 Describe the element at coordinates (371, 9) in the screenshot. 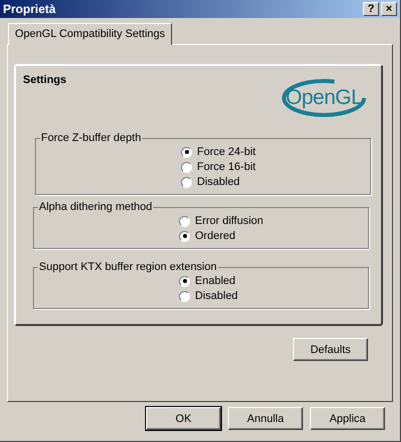

I see `help-button: ?` at that location.